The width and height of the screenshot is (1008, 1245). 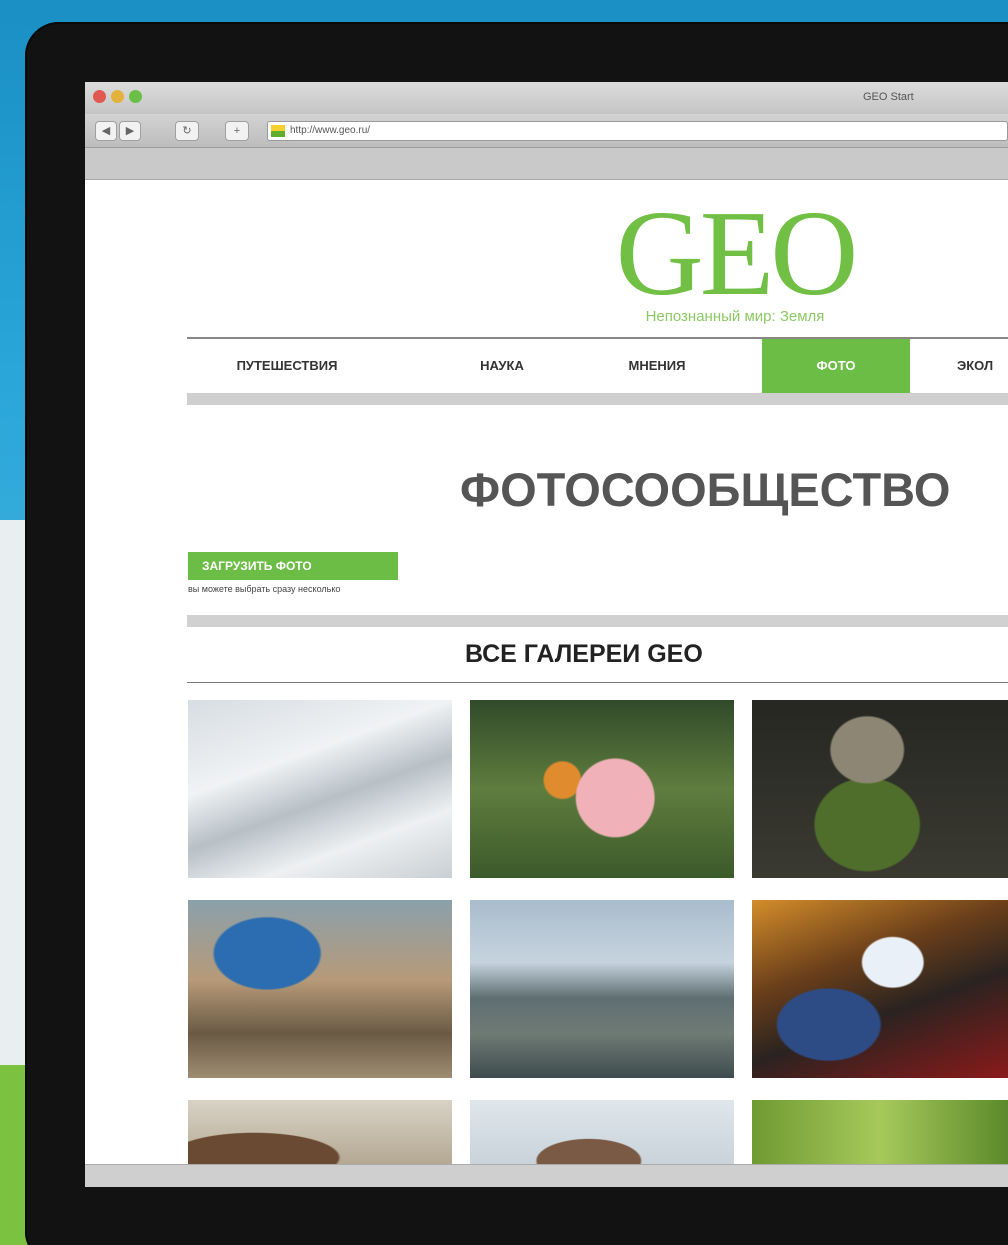 I want to click on gallery-section-title: ВСЕ ГАЛЕРЕИ GEO, so click(x=584, y=654).